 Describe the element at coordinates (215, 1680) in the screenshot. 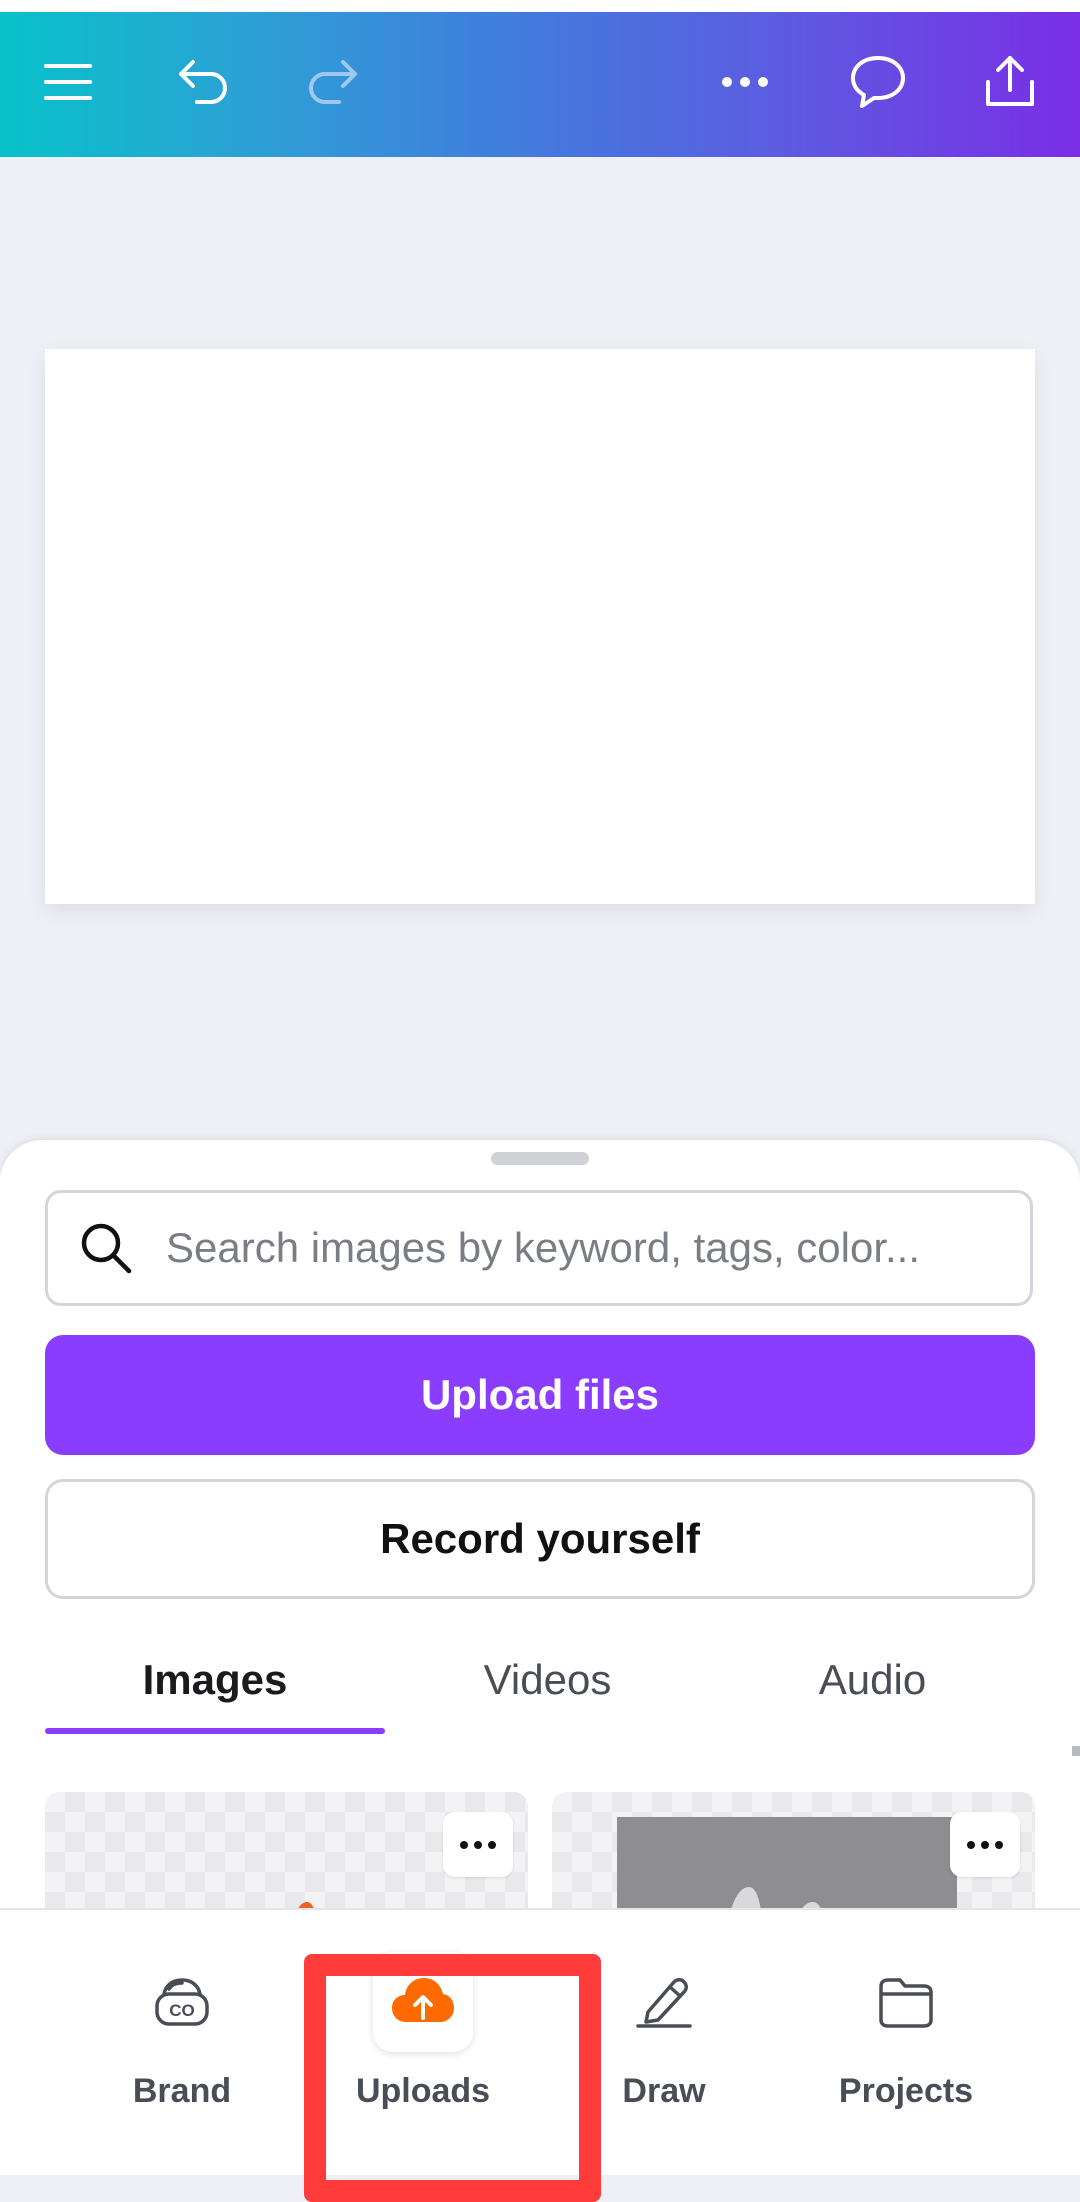

I see `tab-images: Images` at that location.